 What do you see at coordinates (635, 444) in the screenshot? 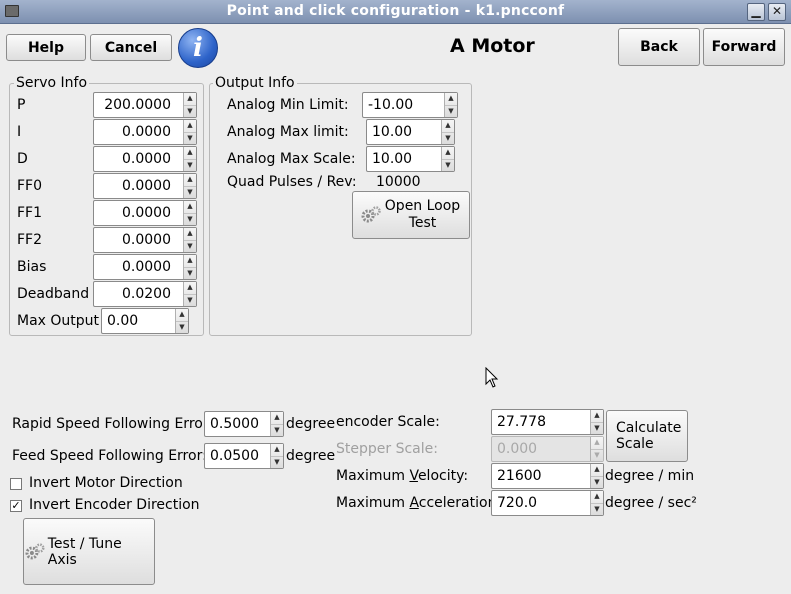
I see `calculate-label-2: Scale` at bounding box center [635, 444].